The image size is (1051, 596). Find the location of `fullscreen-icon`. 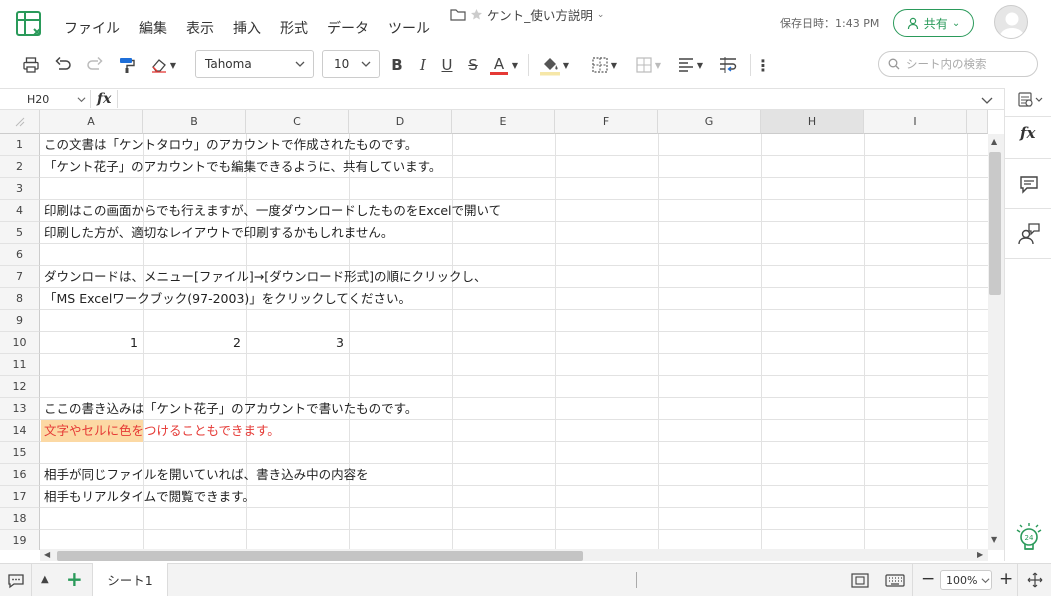

fullscreen-icon is located at coordinates (1035, 580).